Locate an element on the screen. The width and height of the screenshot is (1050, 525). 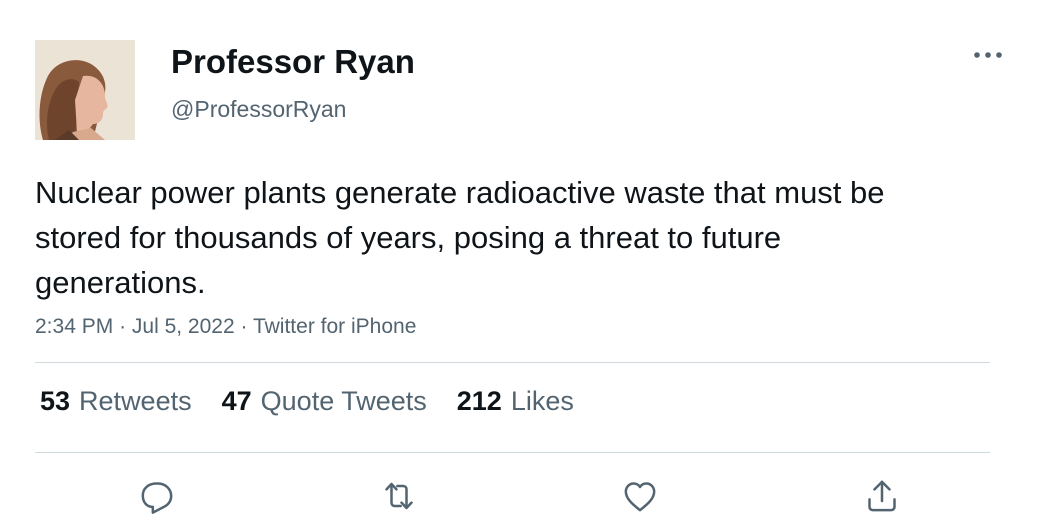
retweets-stat: 53 Retweets is located at coordinates (116, 401).